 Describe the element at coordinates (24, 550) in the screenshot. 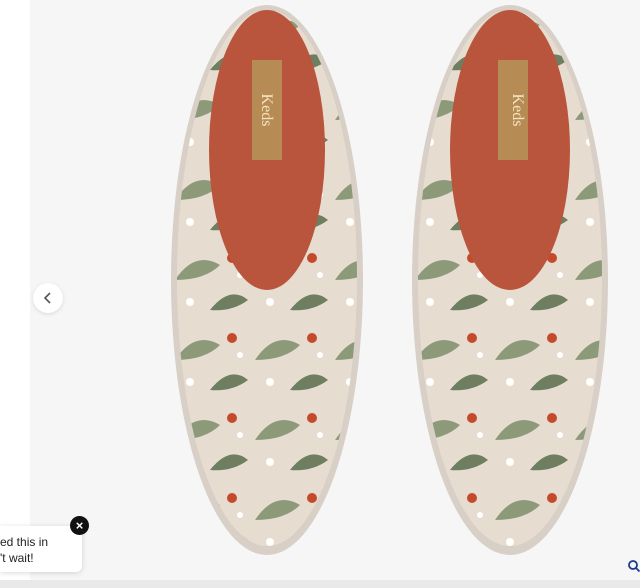

I see `toast-message: ed this in 't wait!` at that location.